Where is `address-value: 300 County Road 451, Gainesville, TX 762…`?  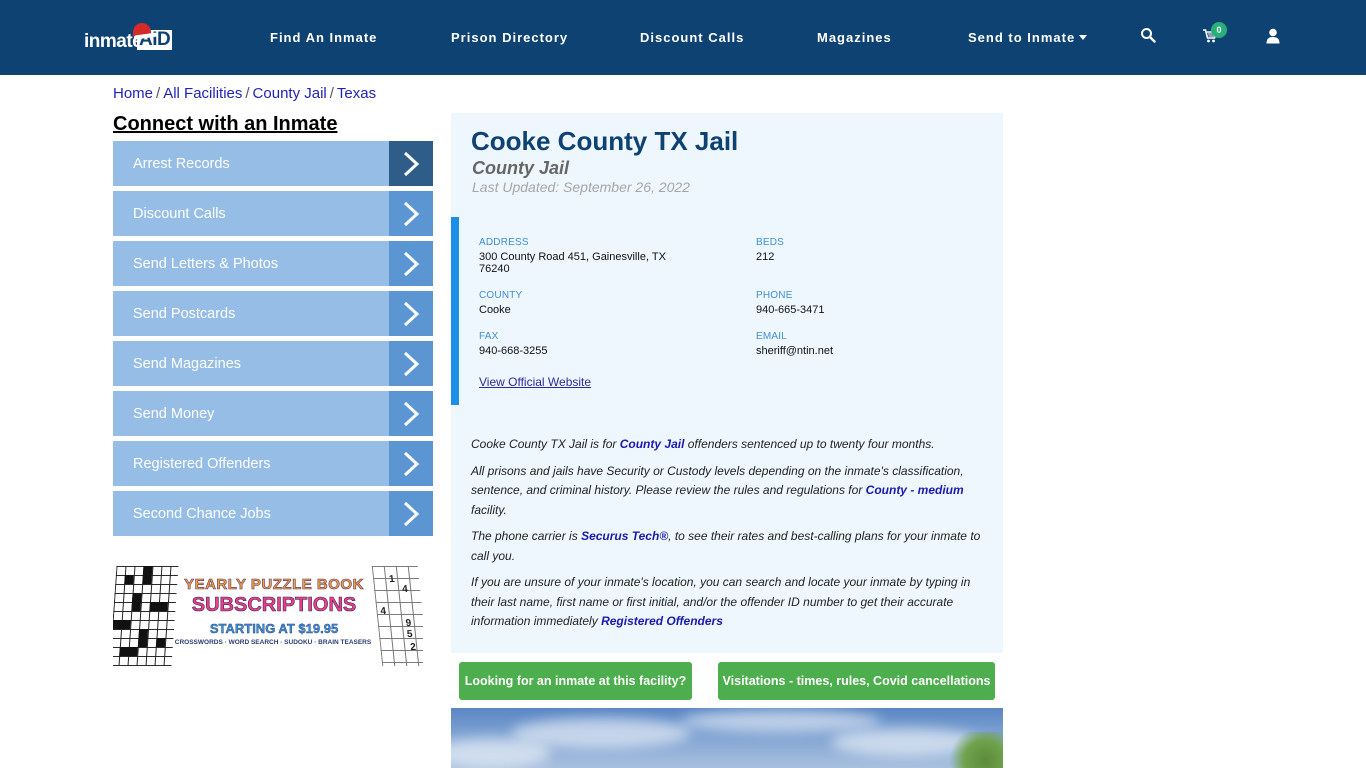
address-value: 300 County Road 451, Gainesville, TX 762… is located at coordinates (572, 263).